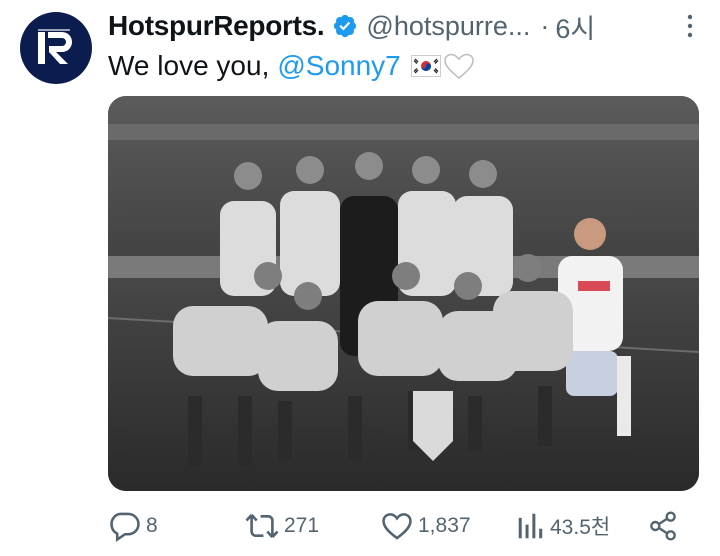  I want to click on reply-button: 8, so click(133, 526).